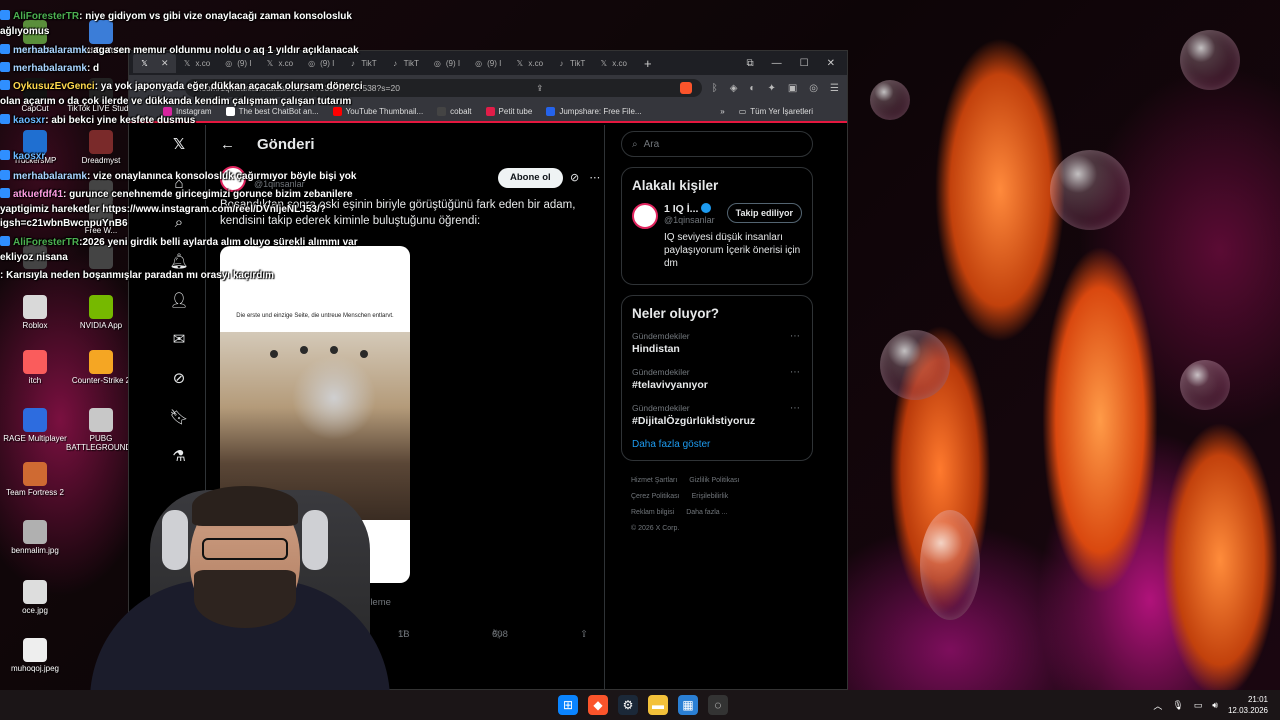 The image size is (1280, 720). Describe the element at coordinates (750, 63) in the screenshot. I see `extensions-icon: ⧉` at that location.